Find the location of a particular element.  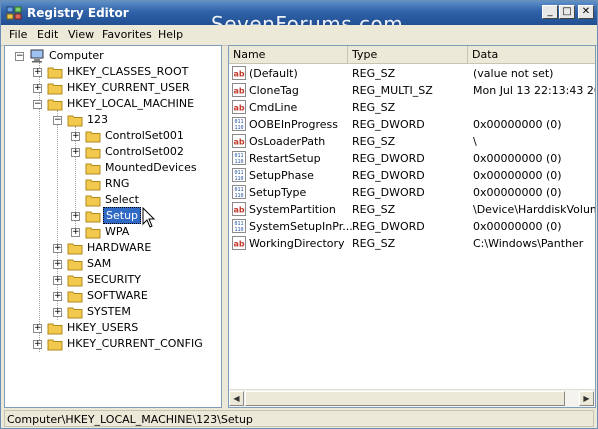

menu-file: File is located at coordinates (18, 34).